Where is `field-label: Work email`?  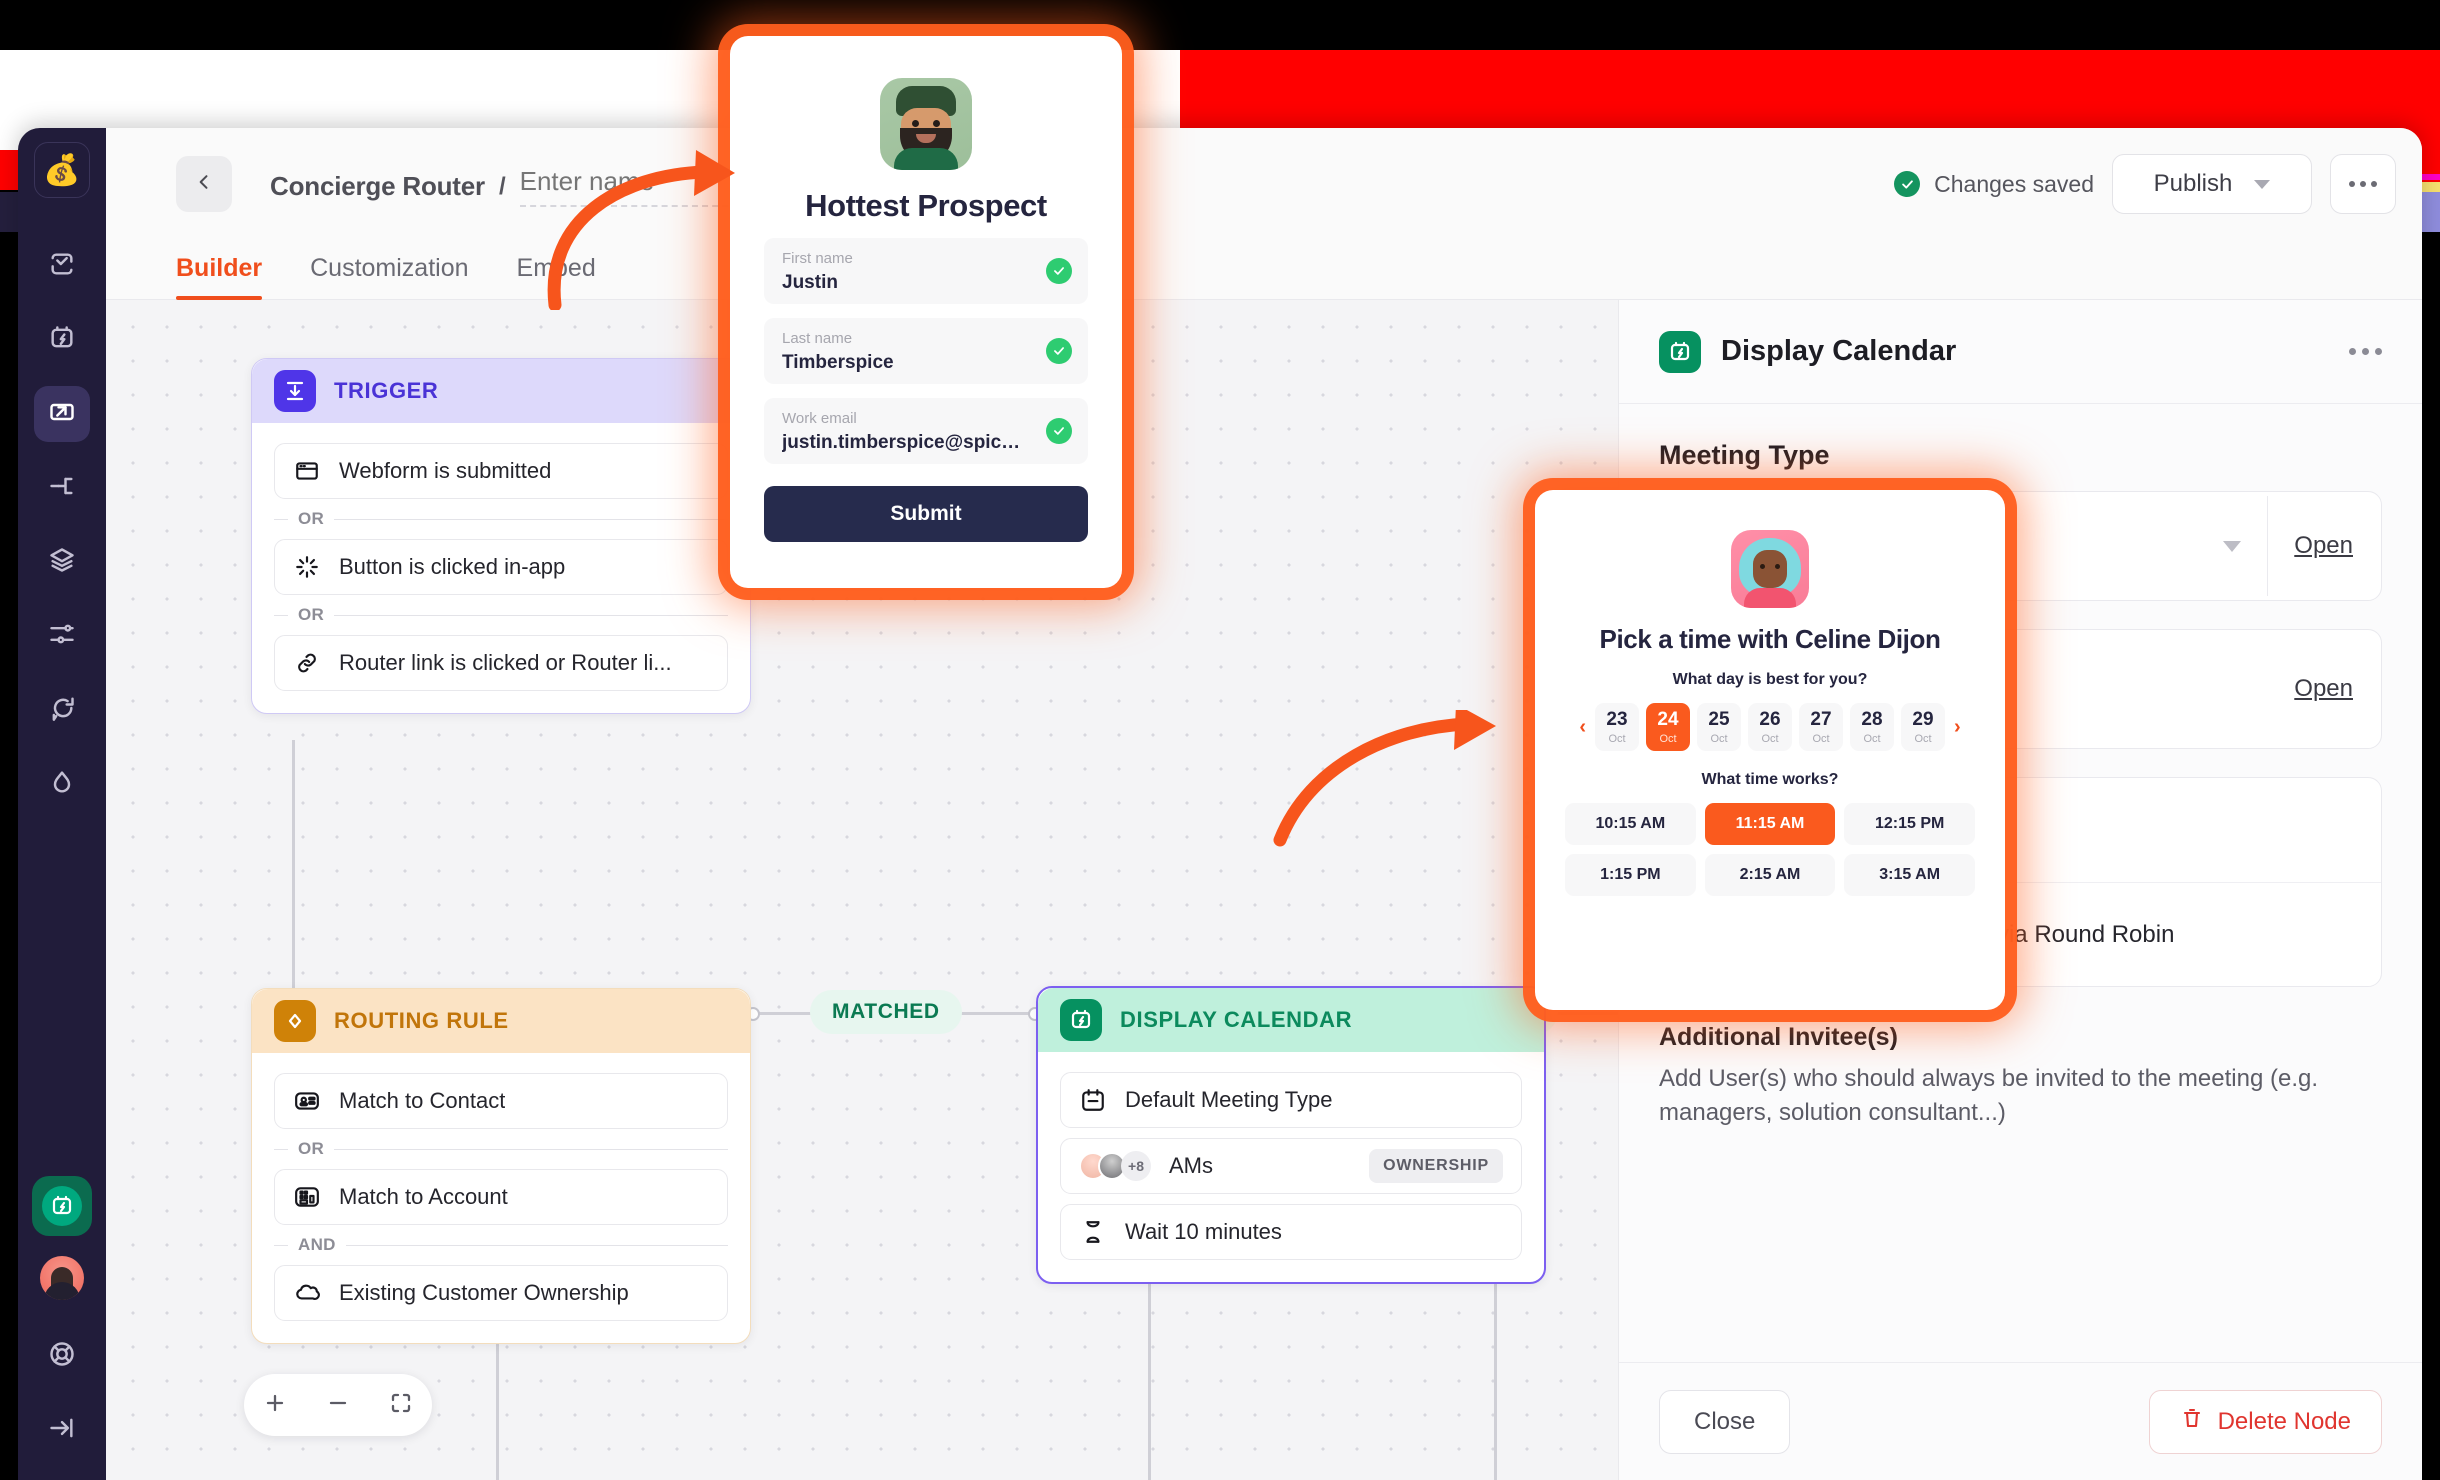
field-label: Work email is located at coordinates (819, 418).